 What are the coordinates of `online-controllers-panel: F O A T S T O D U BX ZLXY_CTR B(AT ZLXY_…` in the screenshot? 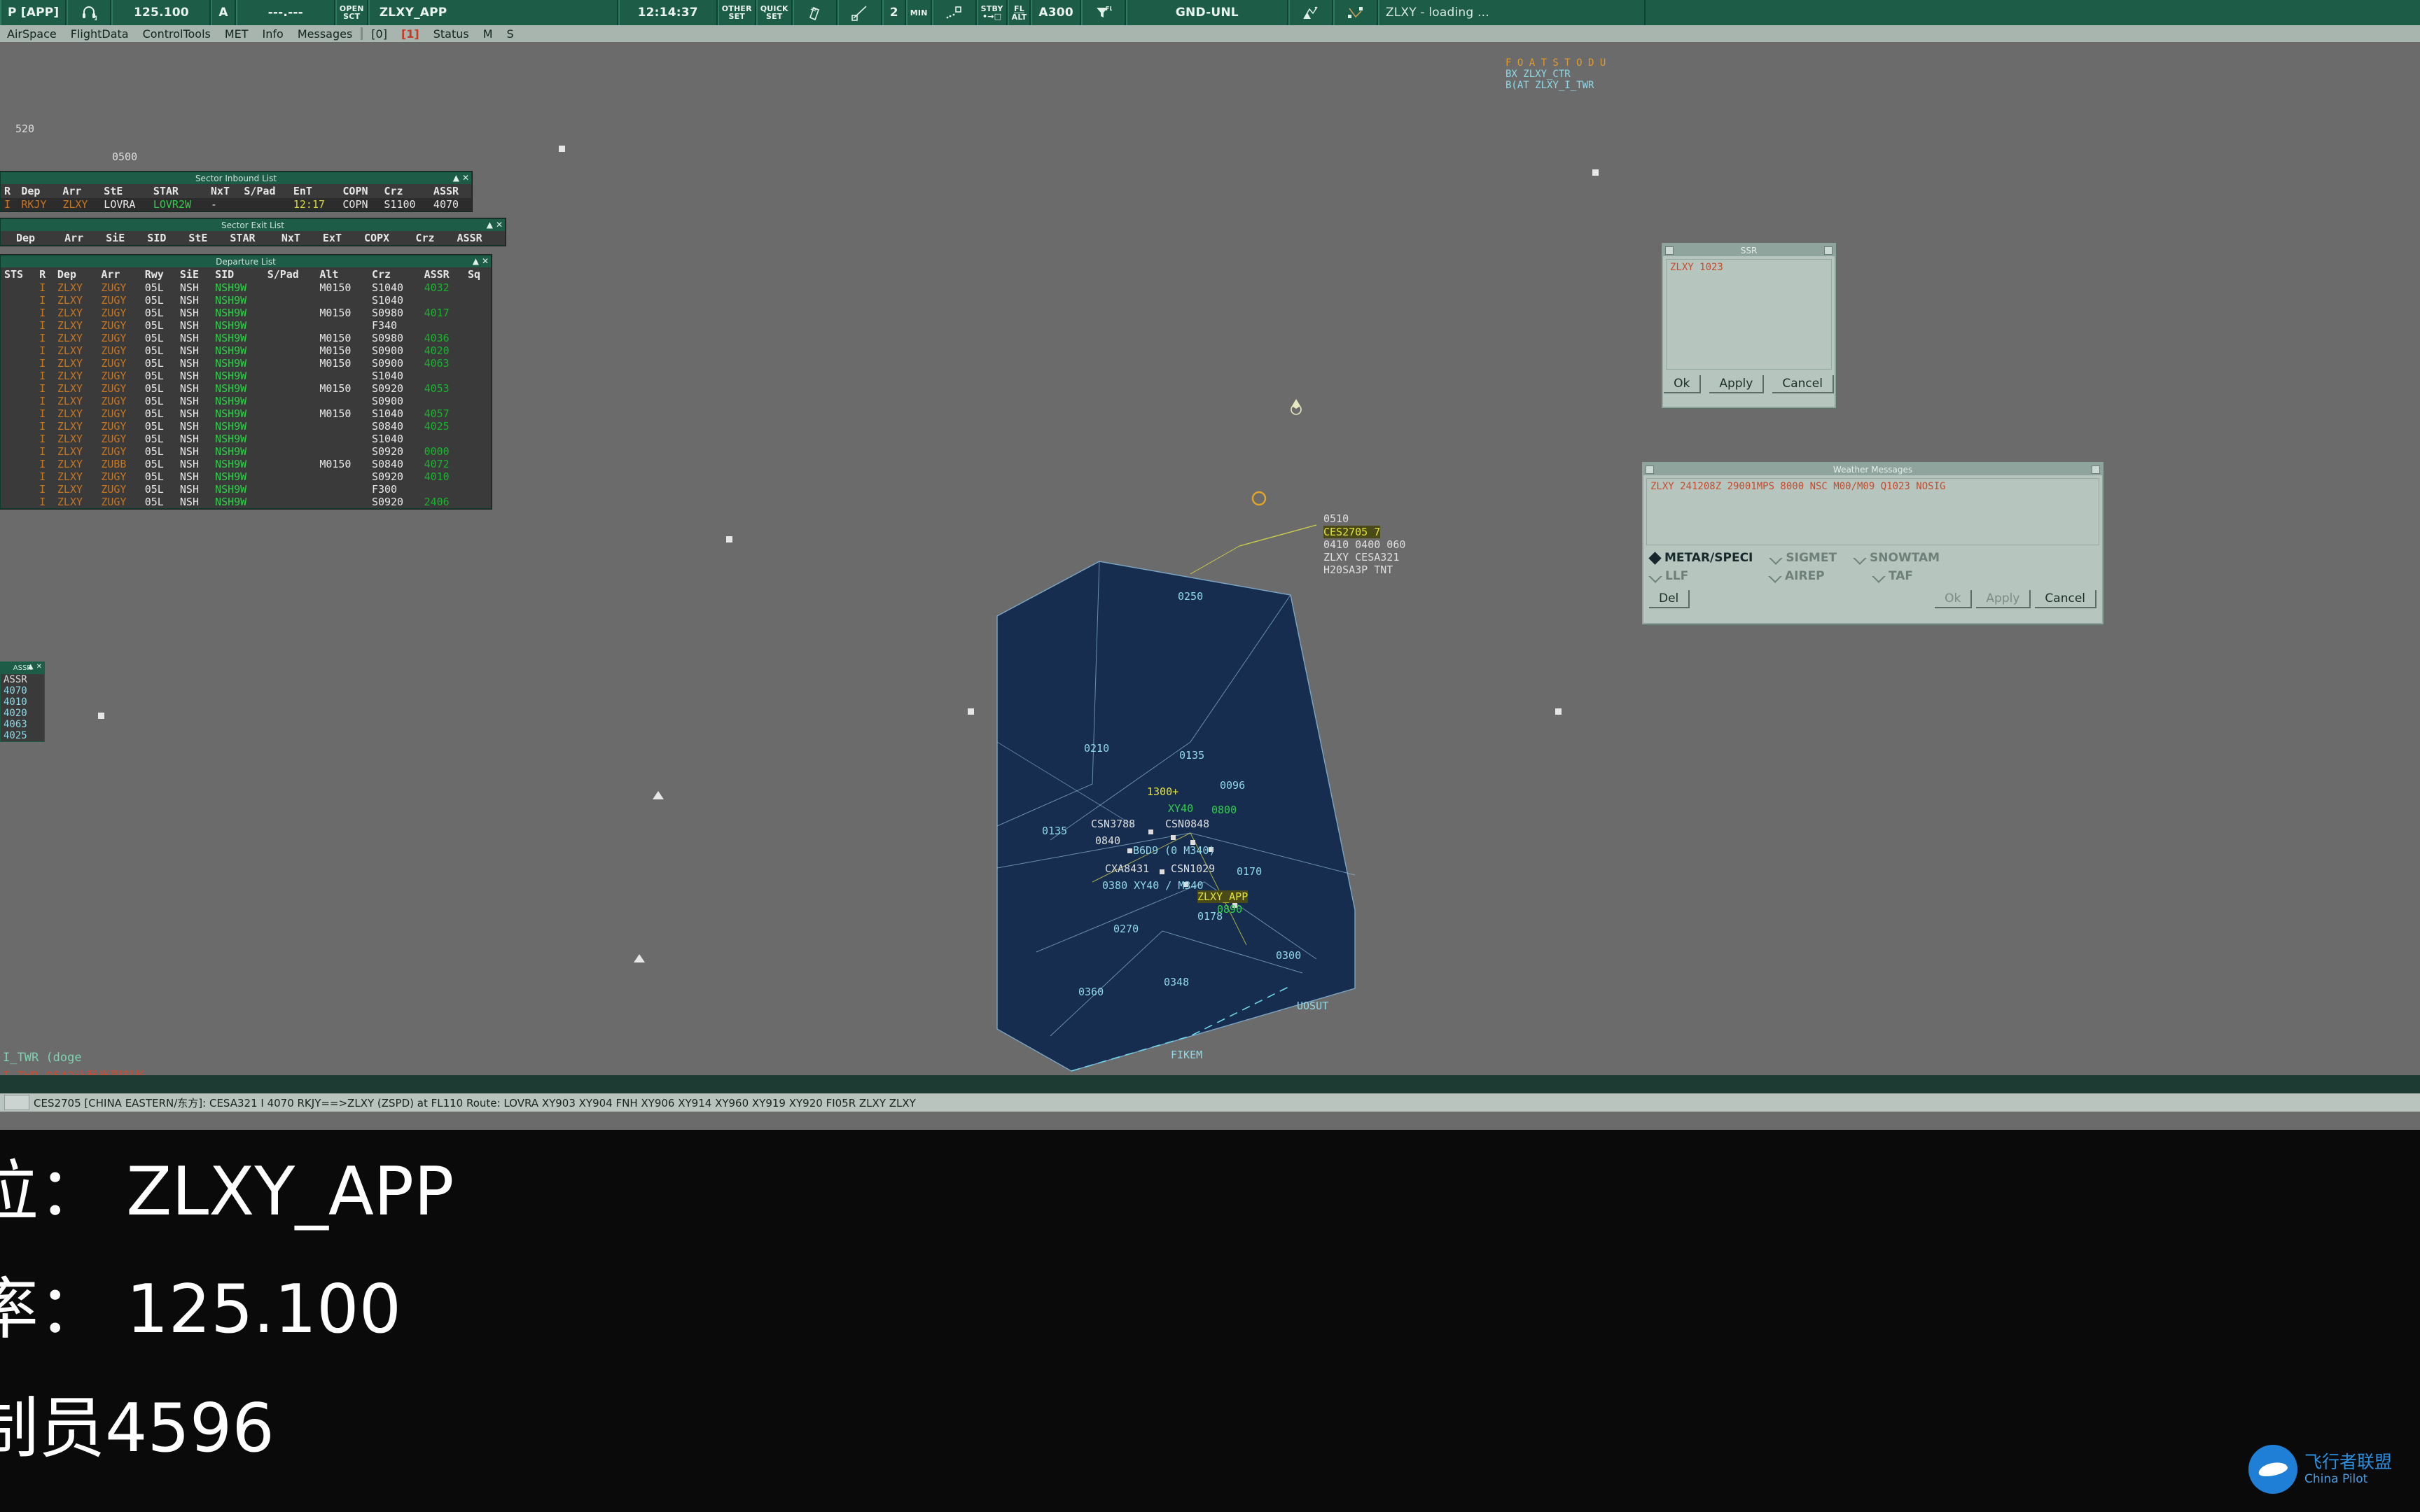 It's located at (1575, 74).